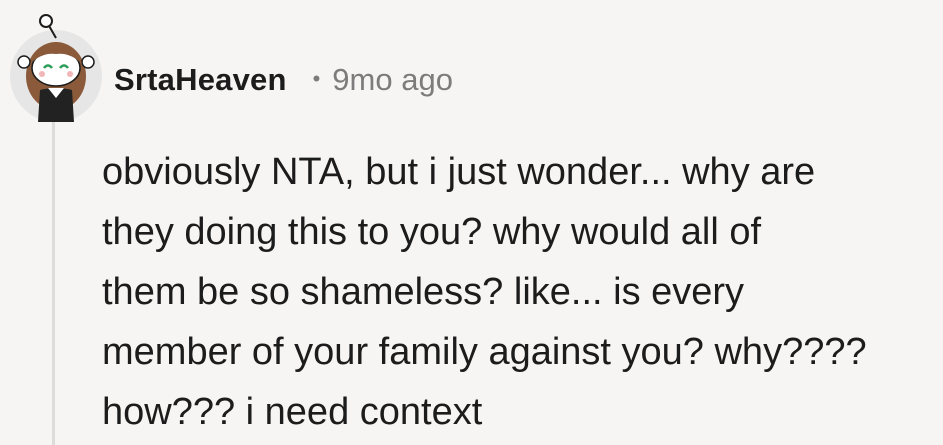  Describe the element at coordinates (53, 281) in the screenshot. I see `thread-line` at that location.